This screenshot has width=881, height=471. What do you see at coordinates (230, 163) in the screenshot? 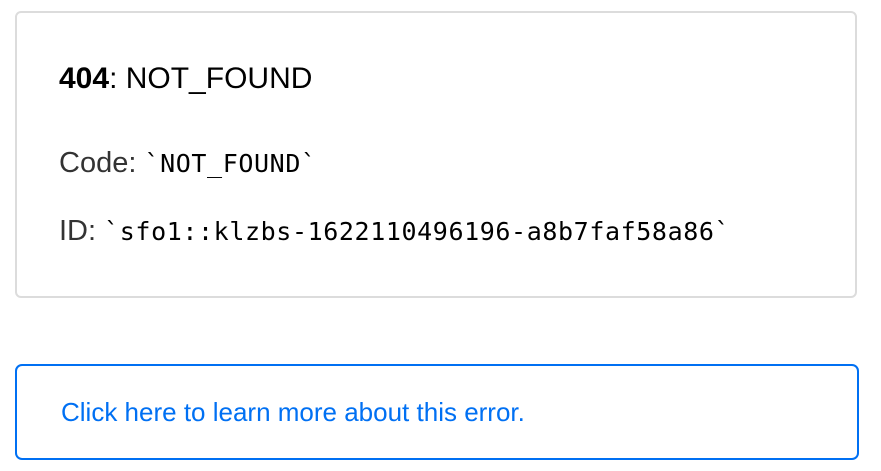
I see `code-value: `NOT_FOUND`` at bounding box center [230, 163].